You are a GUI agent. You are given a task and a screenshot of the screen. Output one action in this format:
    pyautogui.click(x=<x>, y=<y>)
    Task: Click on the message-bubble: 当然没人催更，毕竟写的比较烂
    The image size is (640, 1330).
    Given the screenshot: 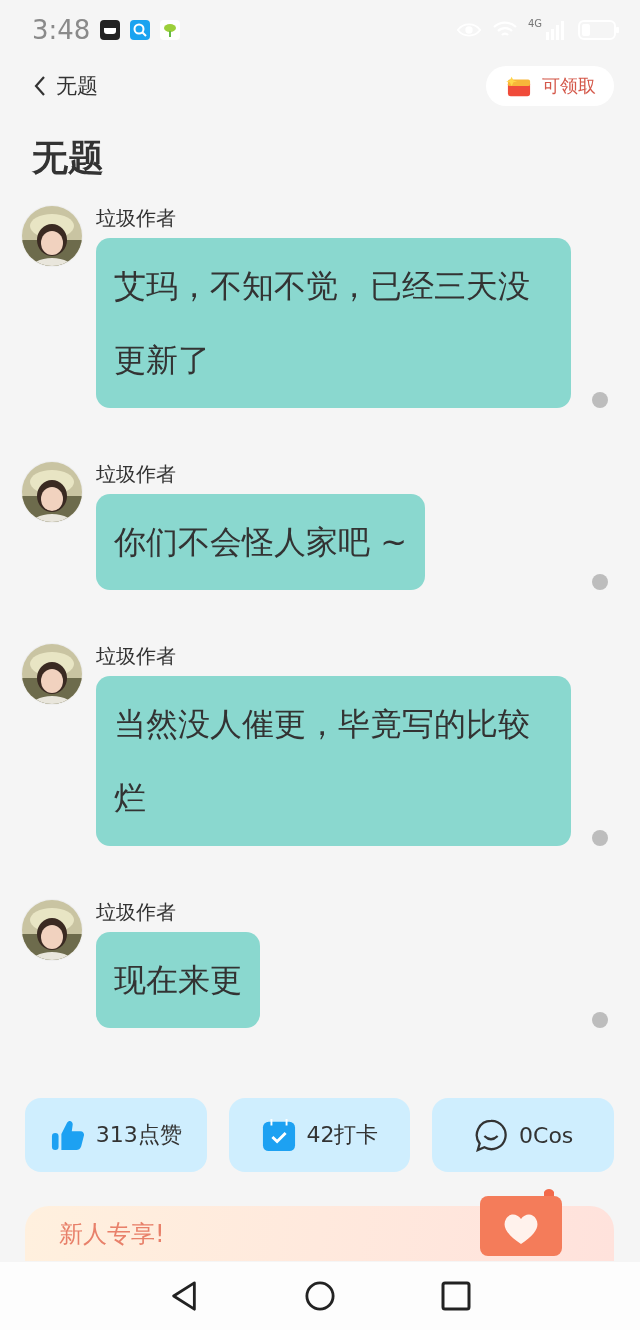 What is the action you would take?
    pyautogui.click(x=333, y=761)
    